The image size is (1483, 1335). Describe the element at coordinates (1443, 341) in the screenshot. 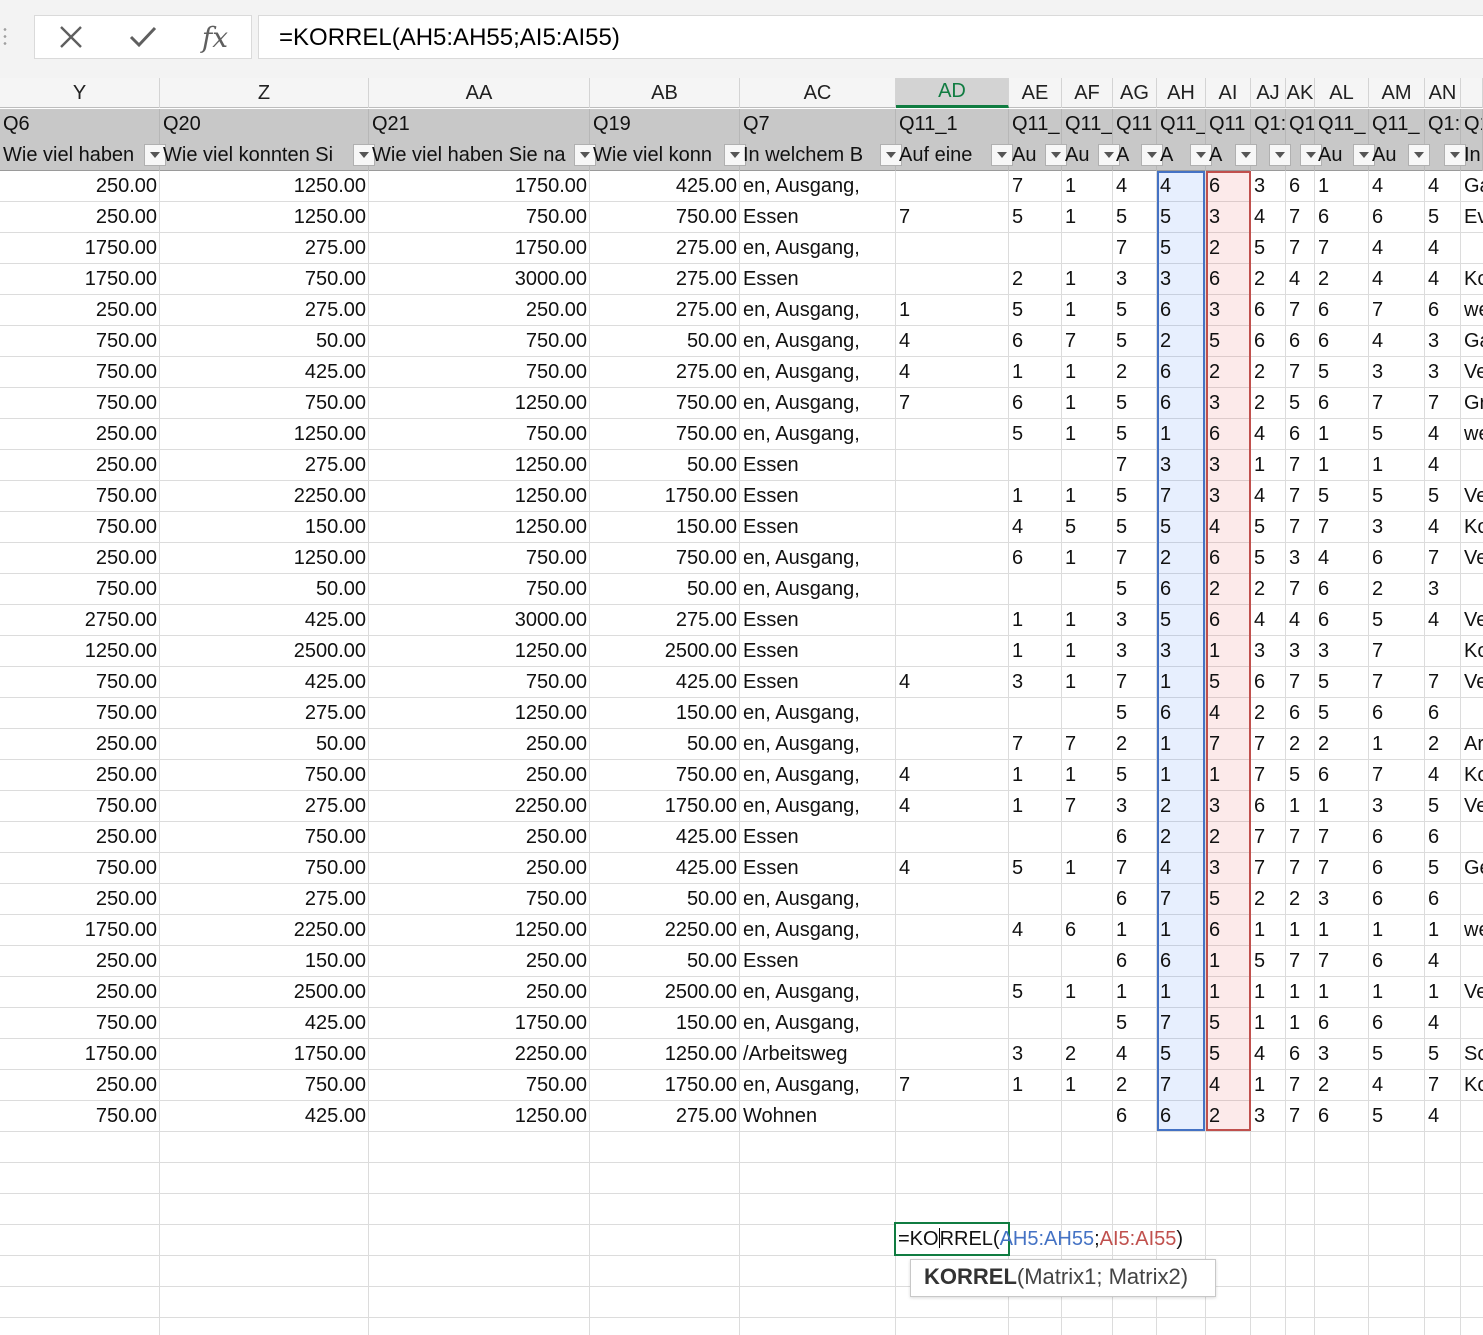

I see `cell-col-an: 3` at that location.